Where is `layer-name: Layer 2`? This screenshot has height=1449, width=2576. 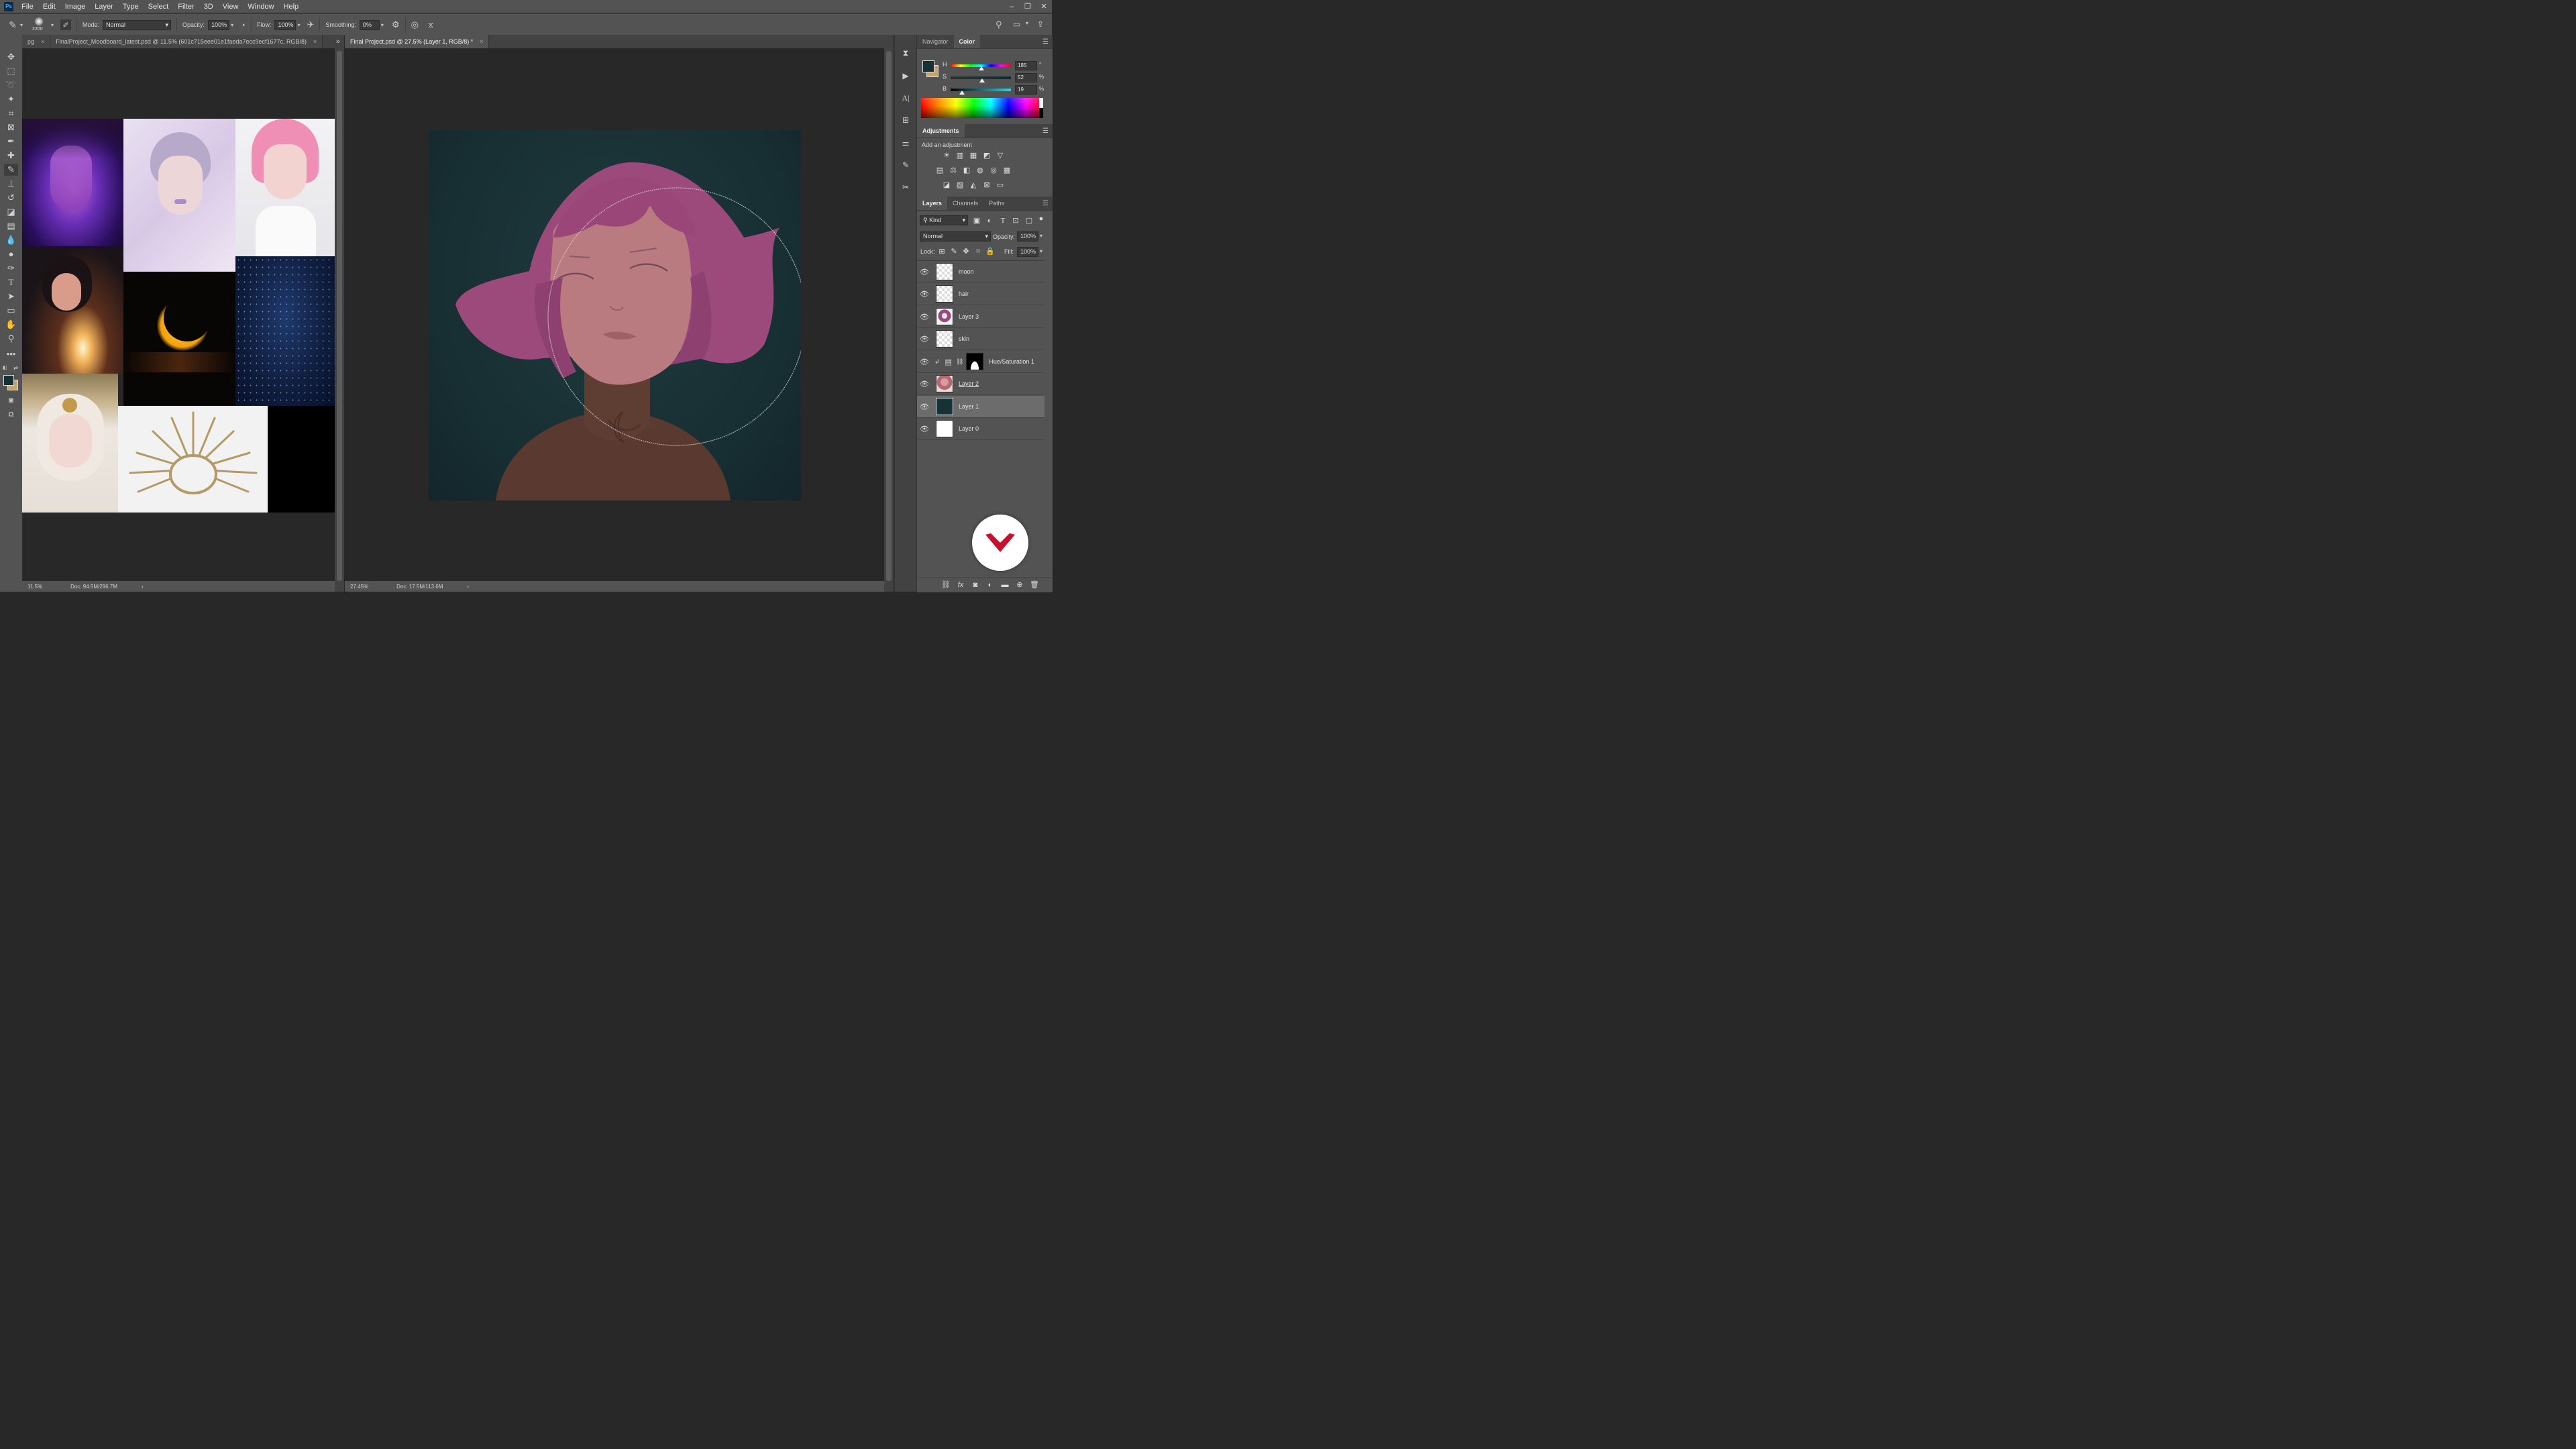 layer-name: Layer 2 is located at coordinates (969, 383).